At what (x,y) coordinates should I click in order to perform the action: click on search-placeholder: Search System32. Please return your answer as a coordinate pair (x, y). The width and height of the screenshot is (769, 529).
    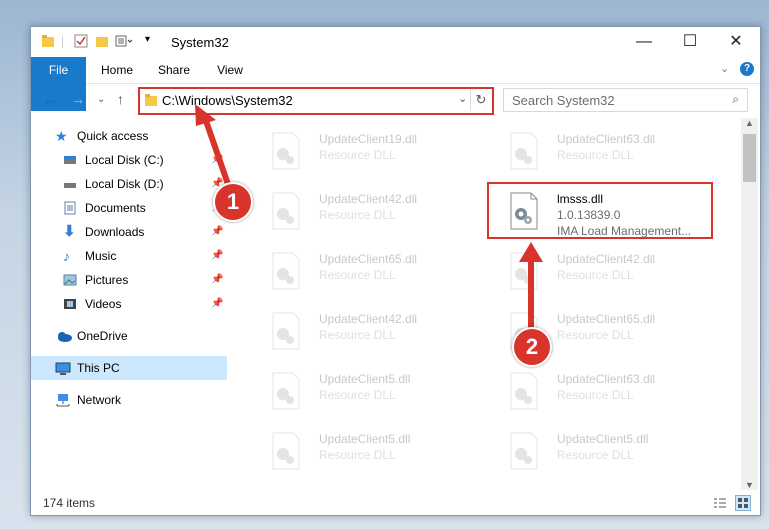
    Looking at the image, I should click on (563, 100).